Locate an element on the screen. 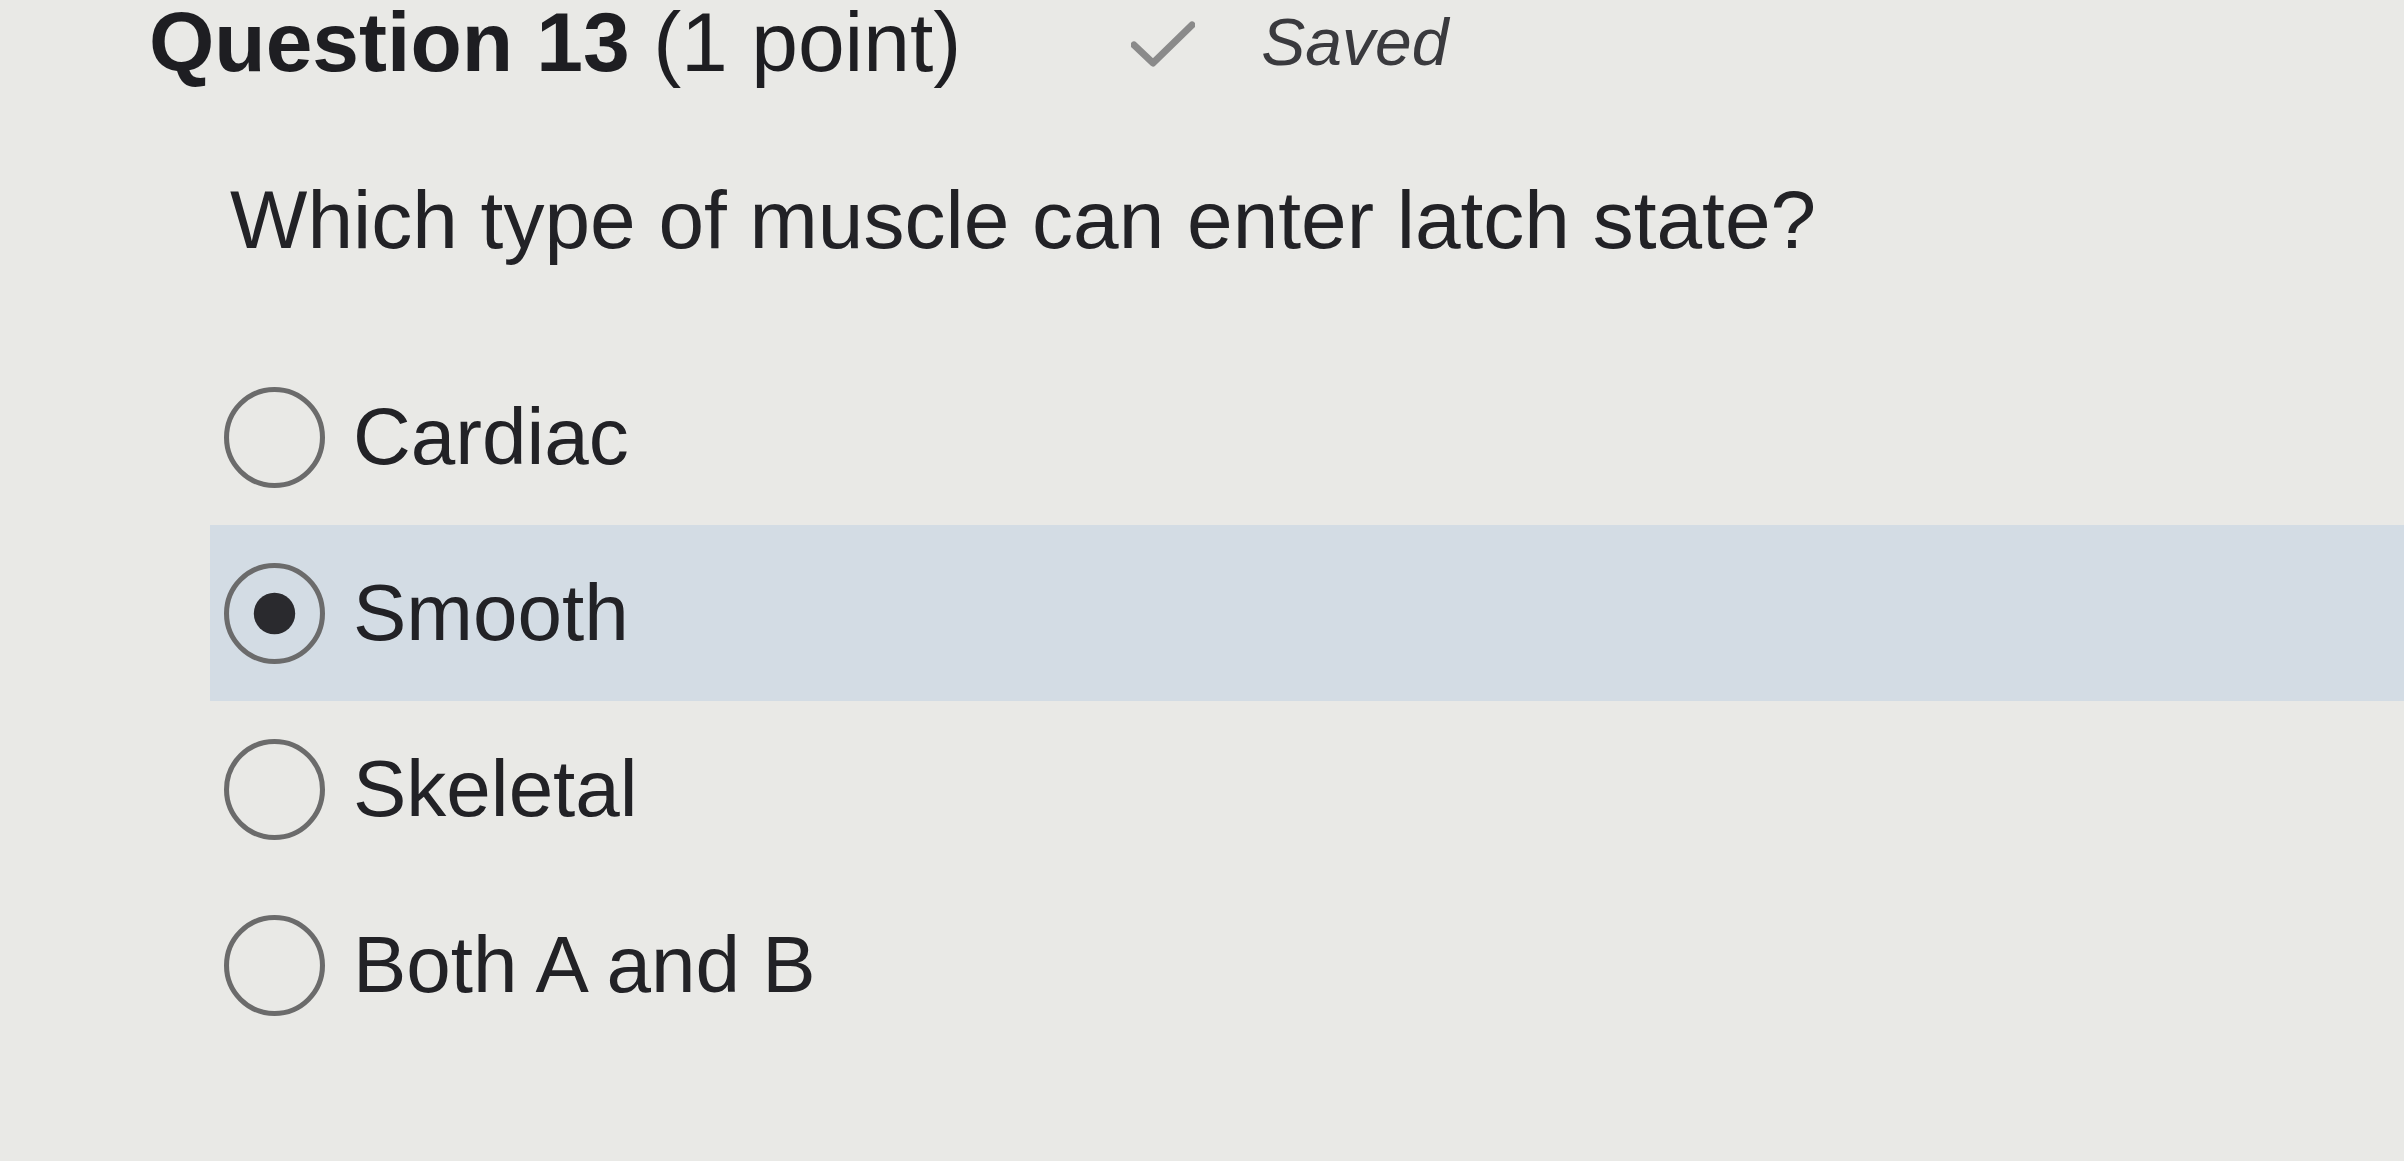 This screenshot has width=2404, height=1161. option-label: Both A and B is located at coordinates (584, 965).